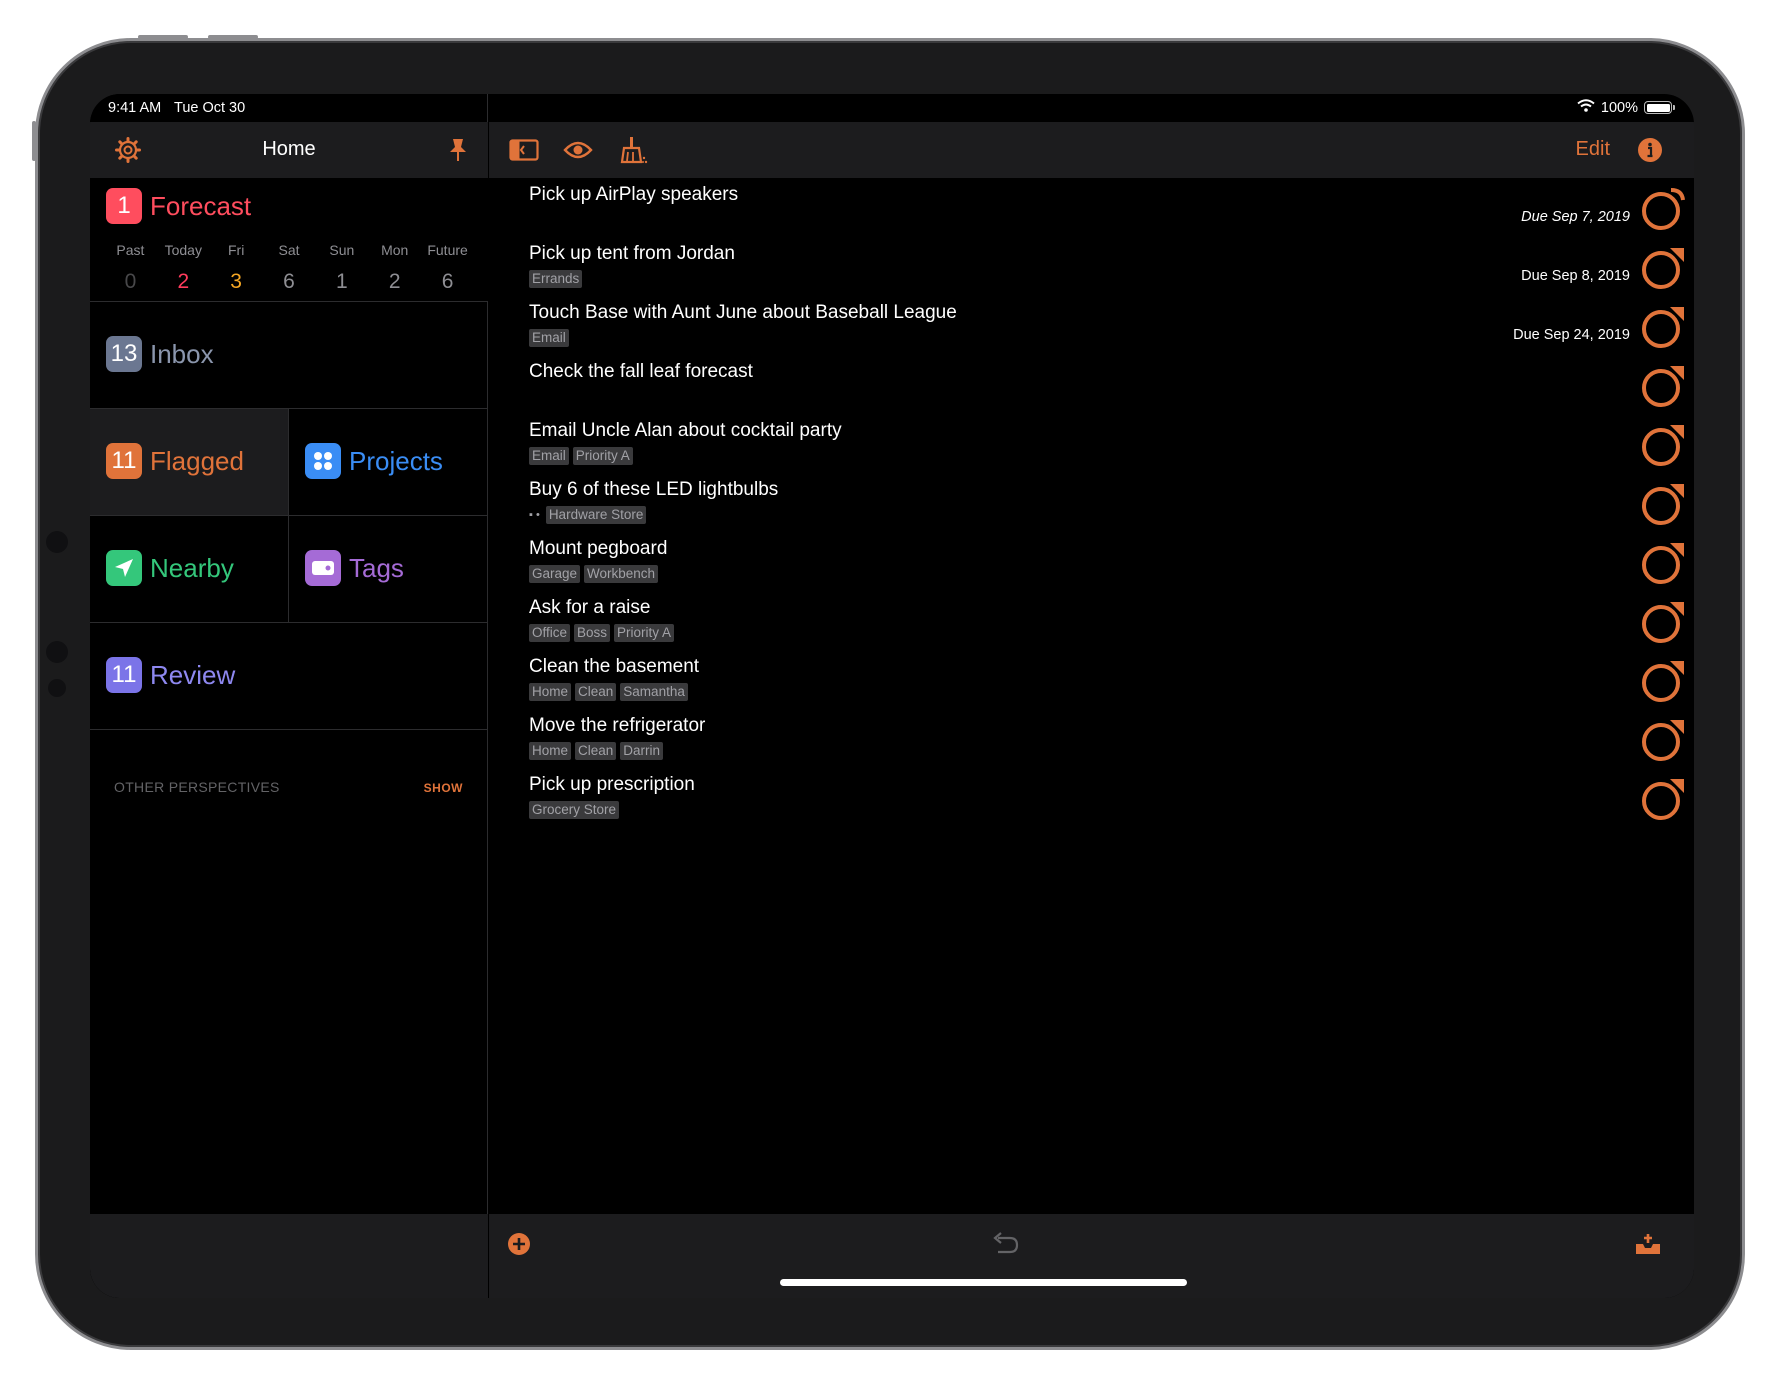 This screenshot has height=1380, width=1776. What do you see at coordinates (574, 810) in the screenshot?
I see `task-tags: Grocery Store` at bounding box center [574, 810].